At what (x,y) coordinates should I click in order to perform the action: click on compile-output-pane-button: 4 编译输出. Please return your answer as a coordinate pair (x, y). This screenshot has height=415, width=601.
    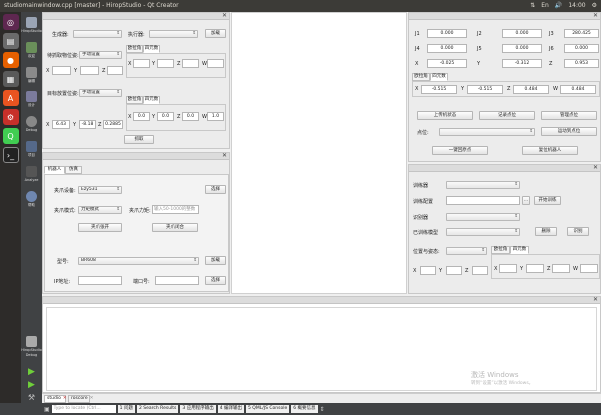
    Looking at the image, I should click on (230, 409).